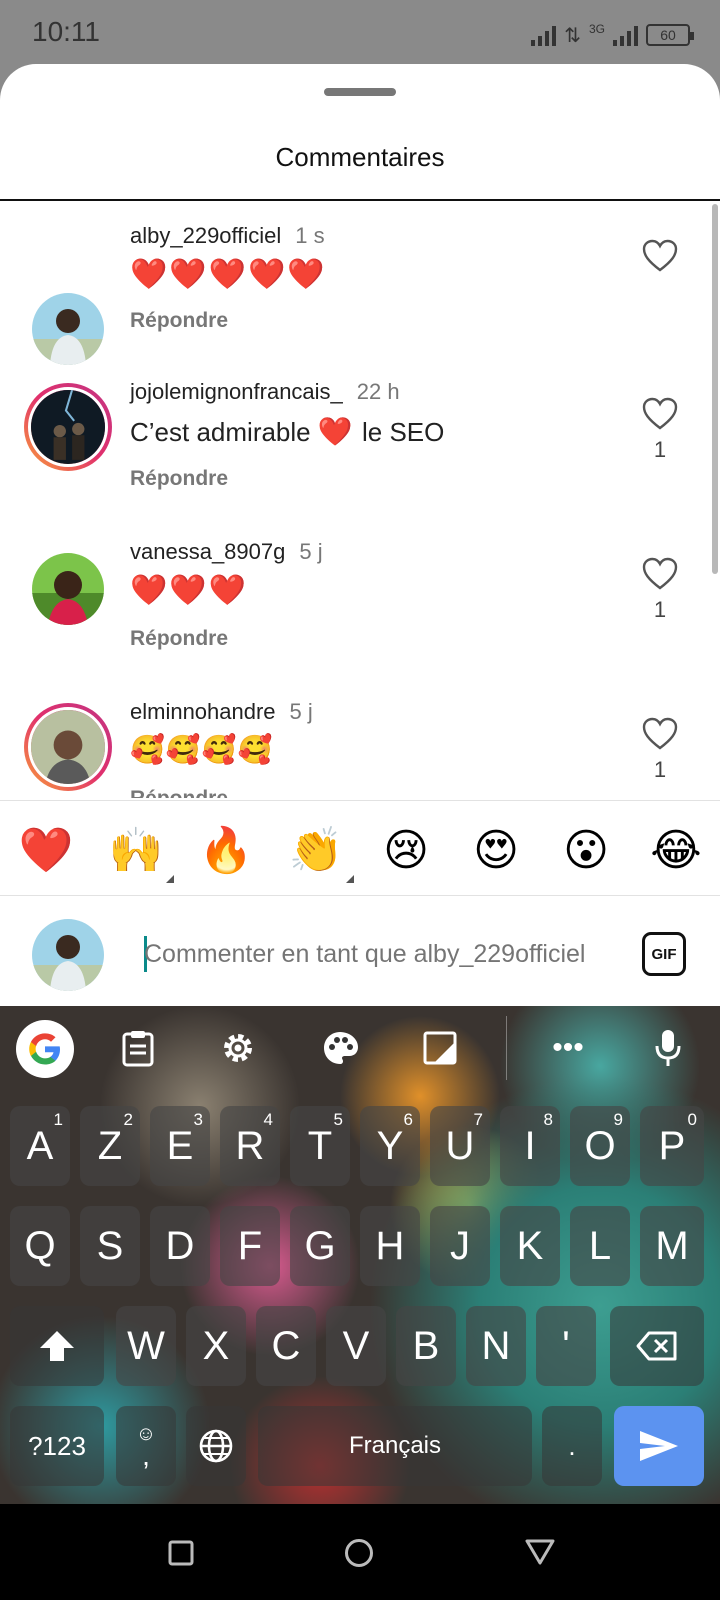 This screenshot has width=720, height=1600. I want to click on comment-item: elminnohandre 5 j 🥰🥰🥰🥰 Répondre 1, so click(360, 738).